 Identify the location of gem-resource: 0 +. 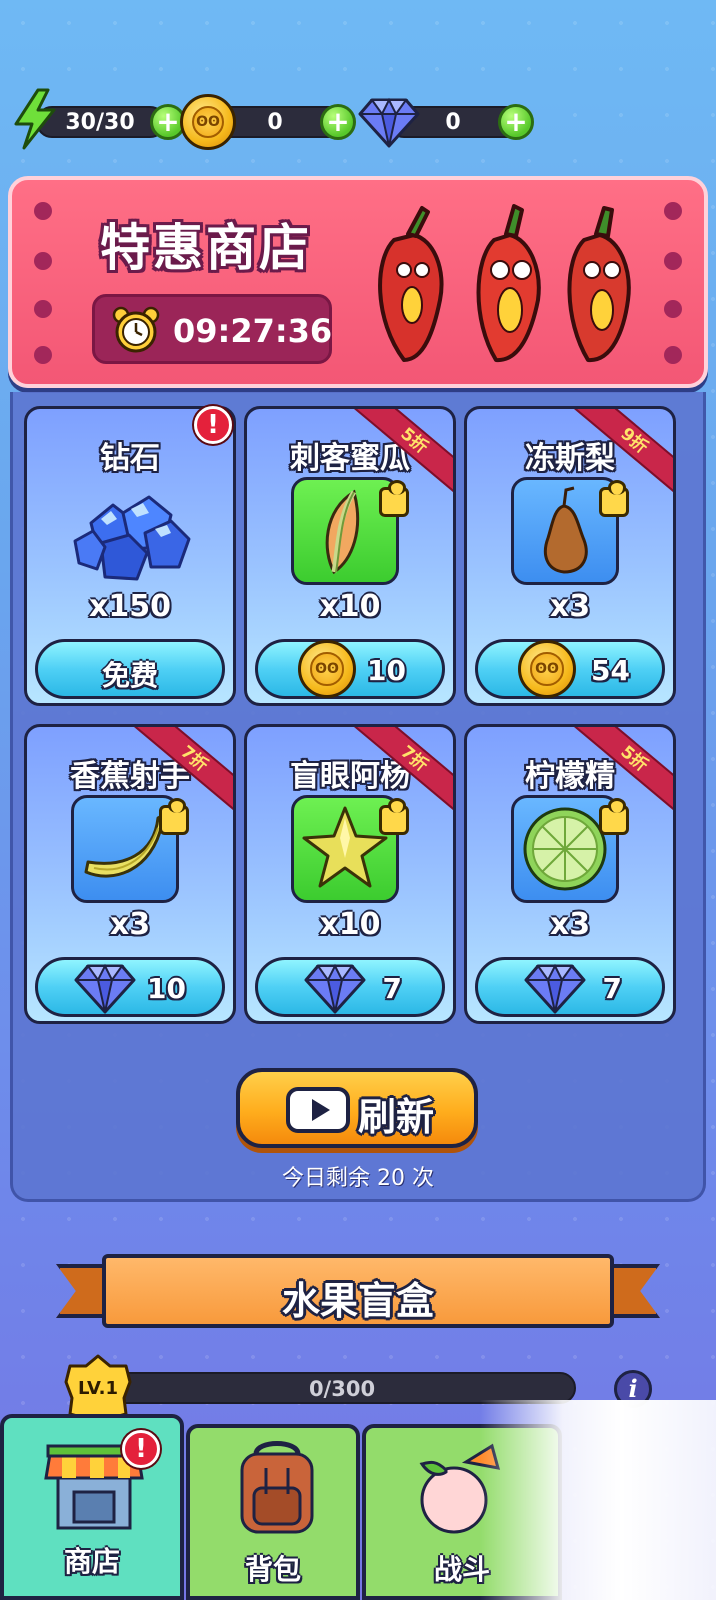
(448, 122).